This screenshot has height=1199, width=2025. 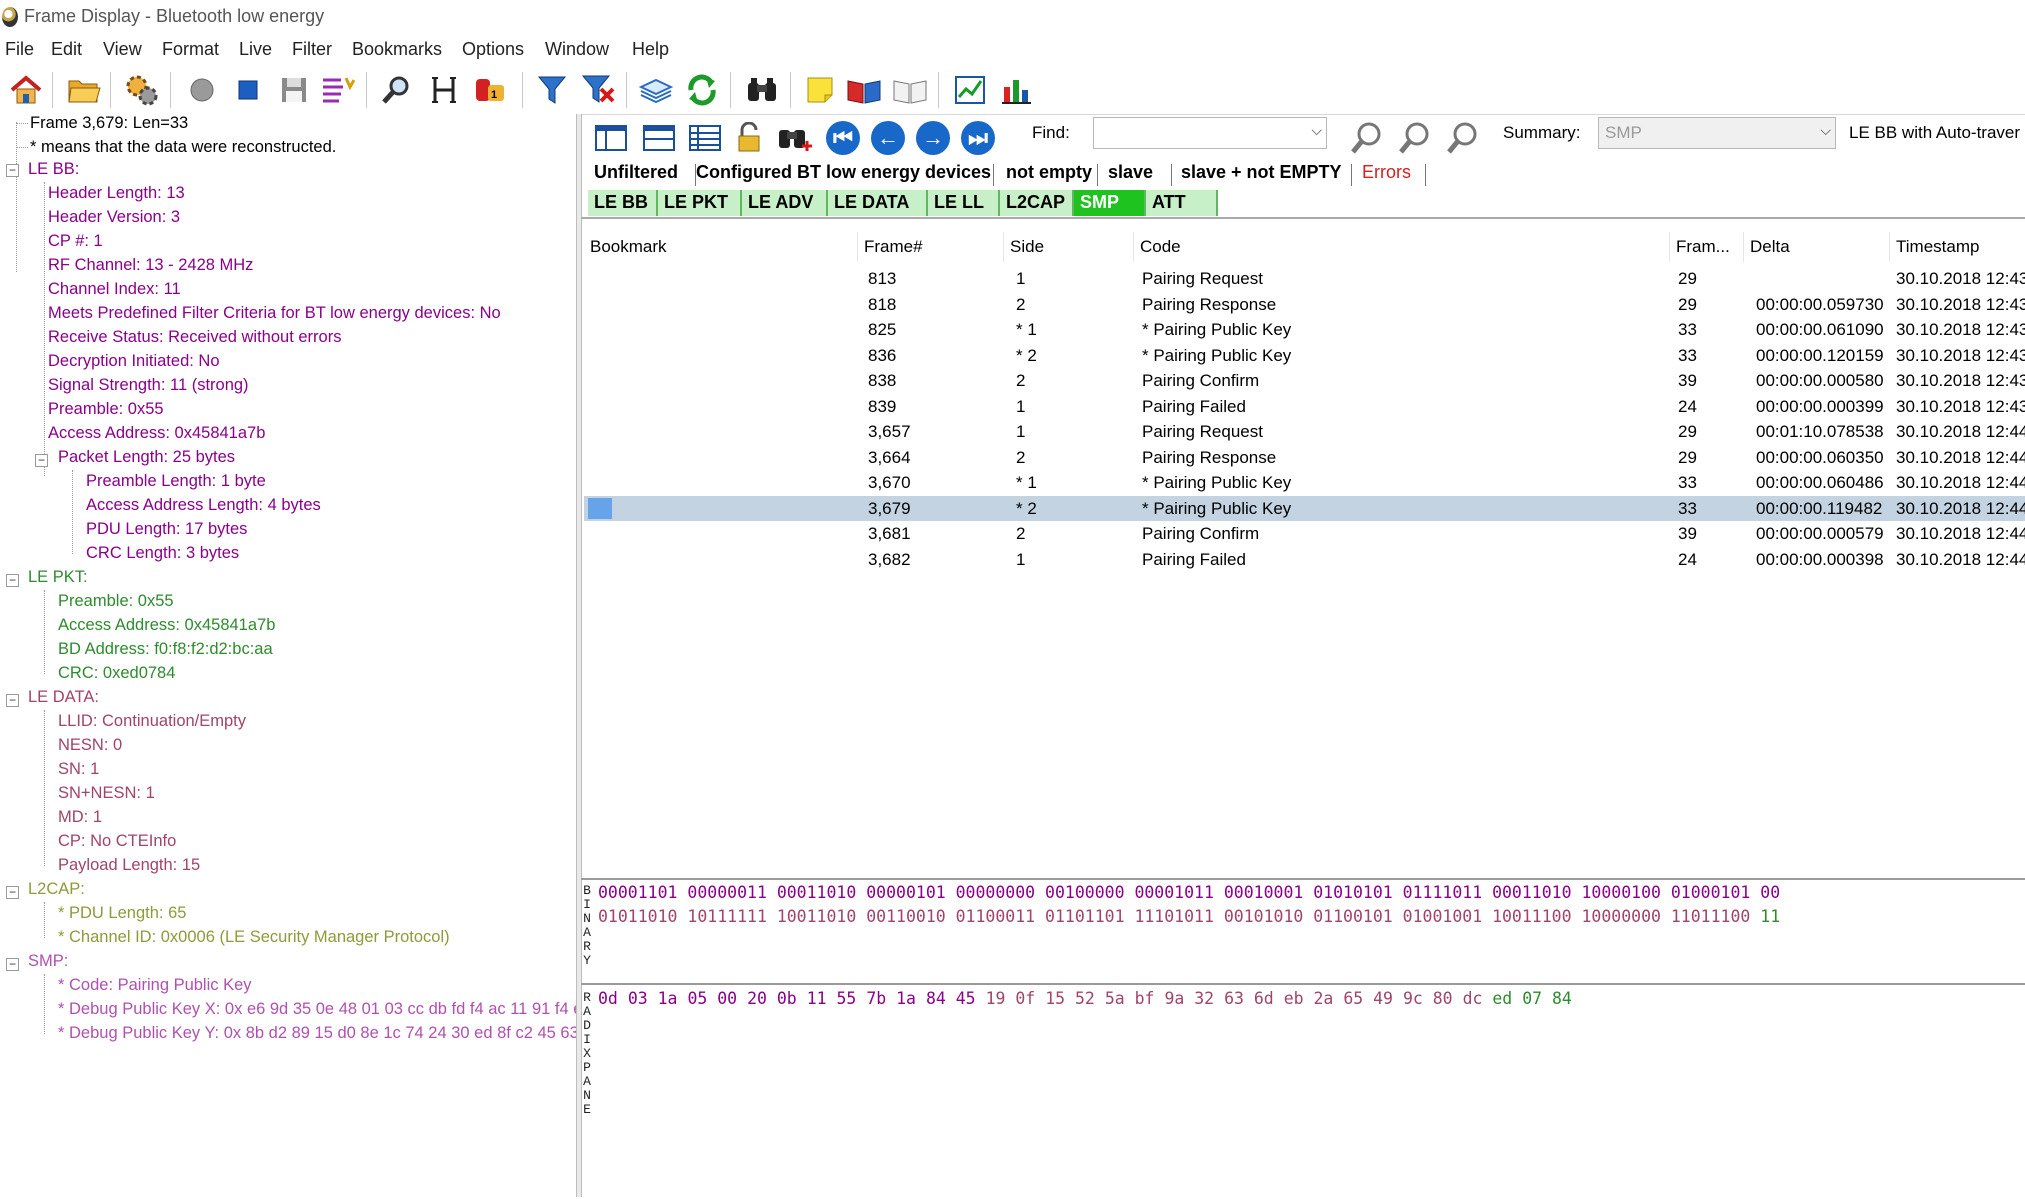 I want to click on refresh-icon, so click(x=702, y=90).